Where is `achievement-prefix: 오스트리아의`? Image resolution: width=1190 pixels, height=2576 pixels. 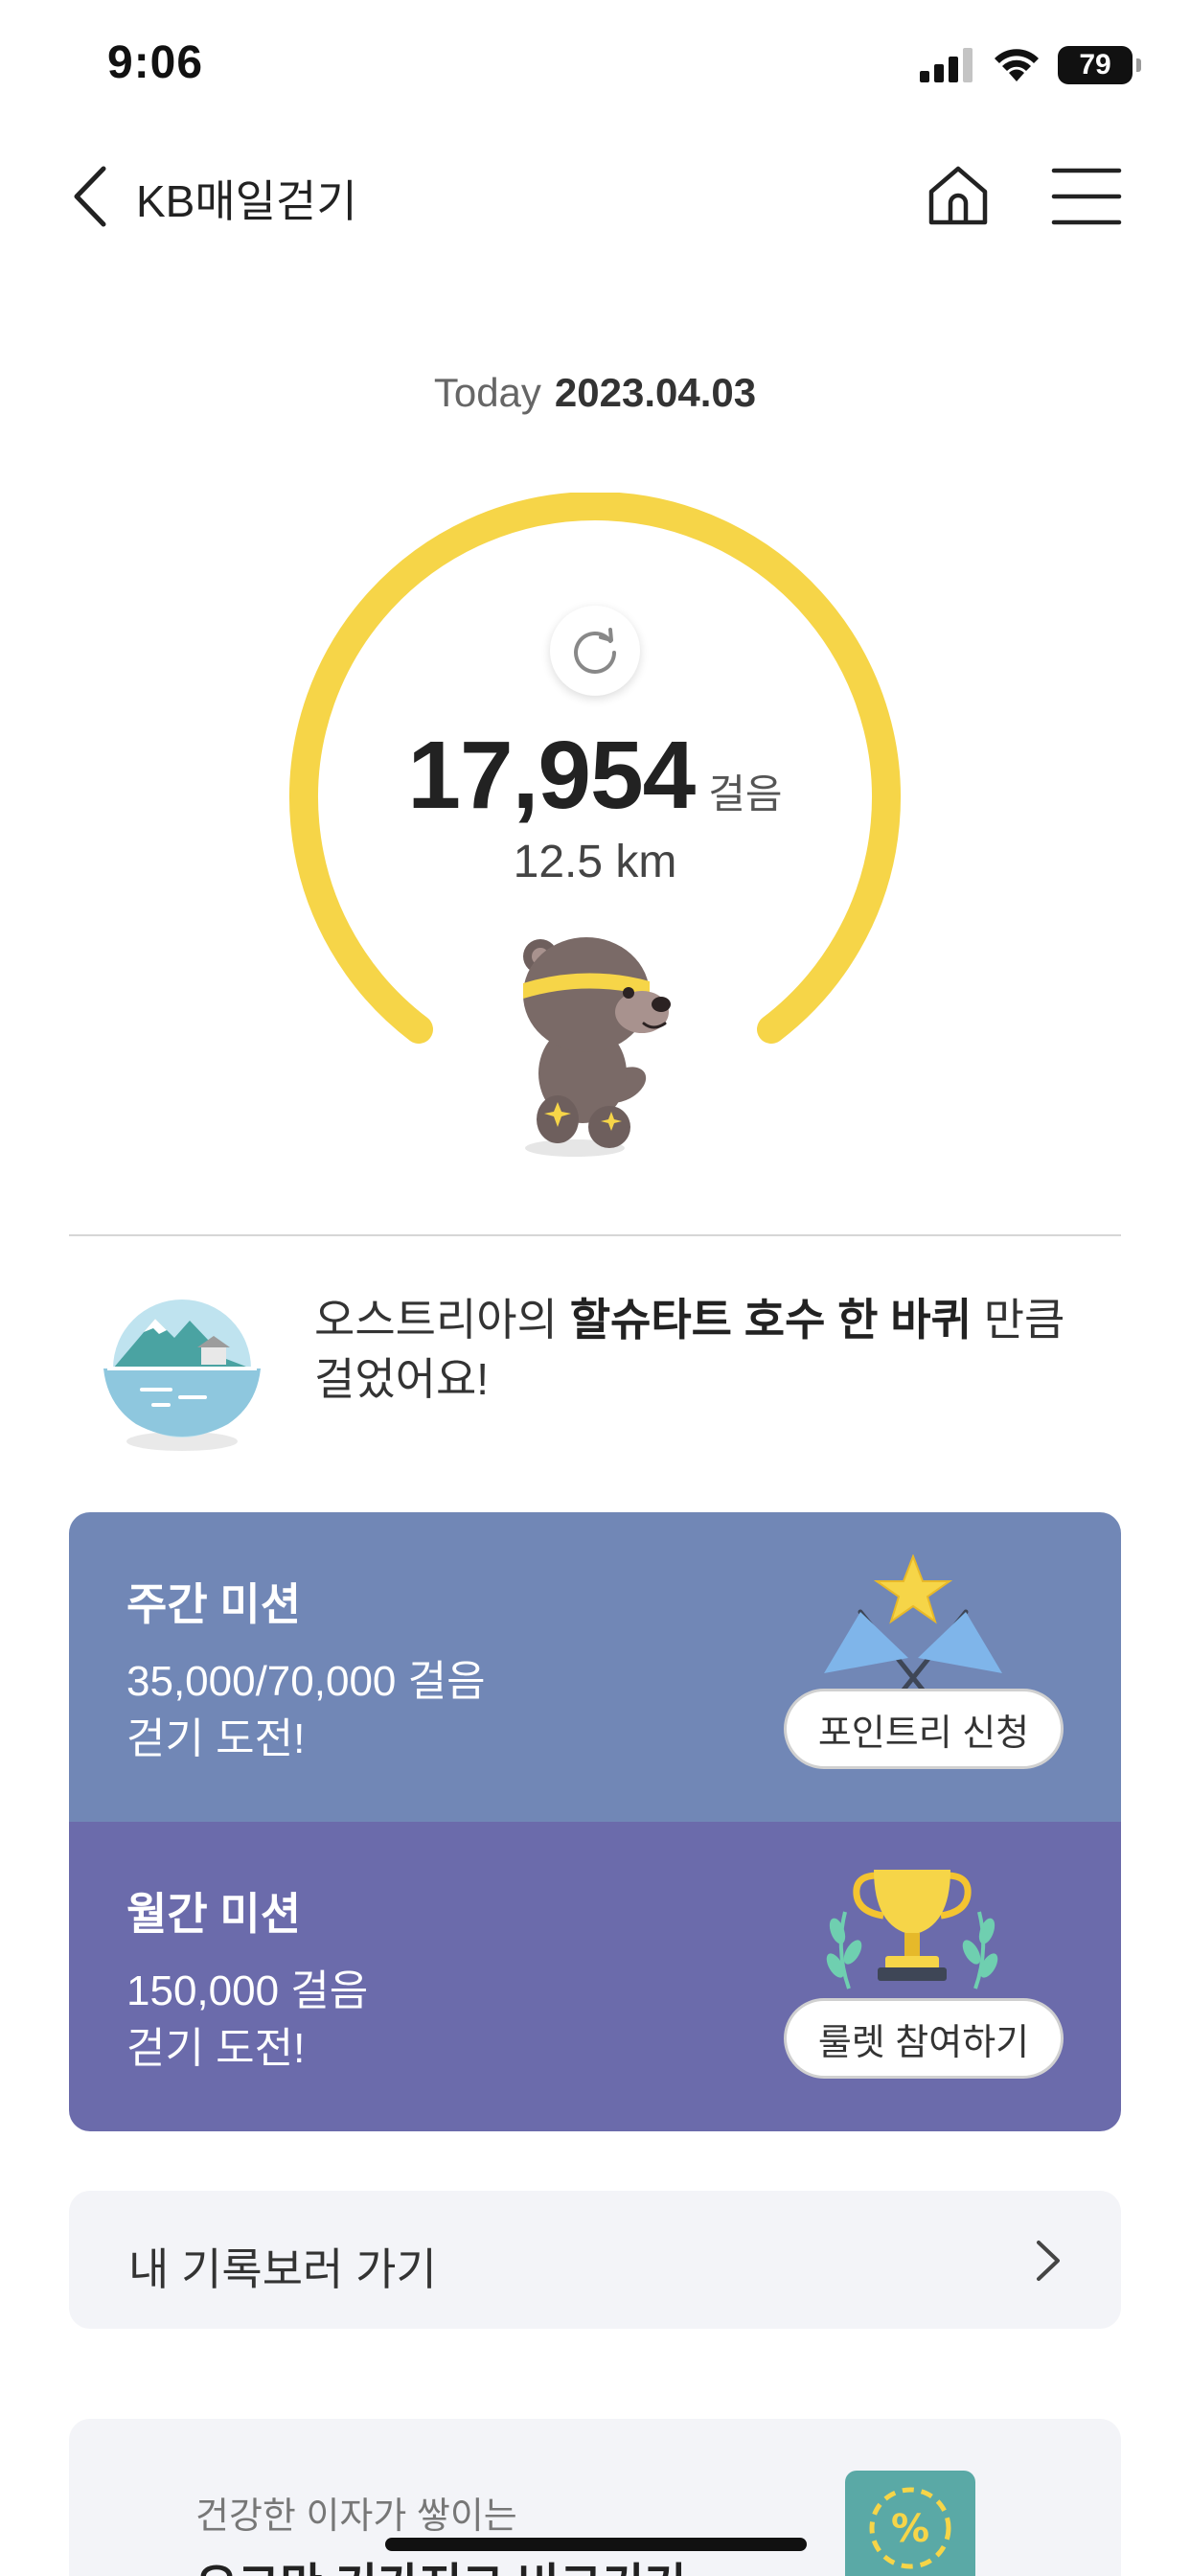
achievement-prefix: 오스트리아의 is located at coordinates (442, 1320).